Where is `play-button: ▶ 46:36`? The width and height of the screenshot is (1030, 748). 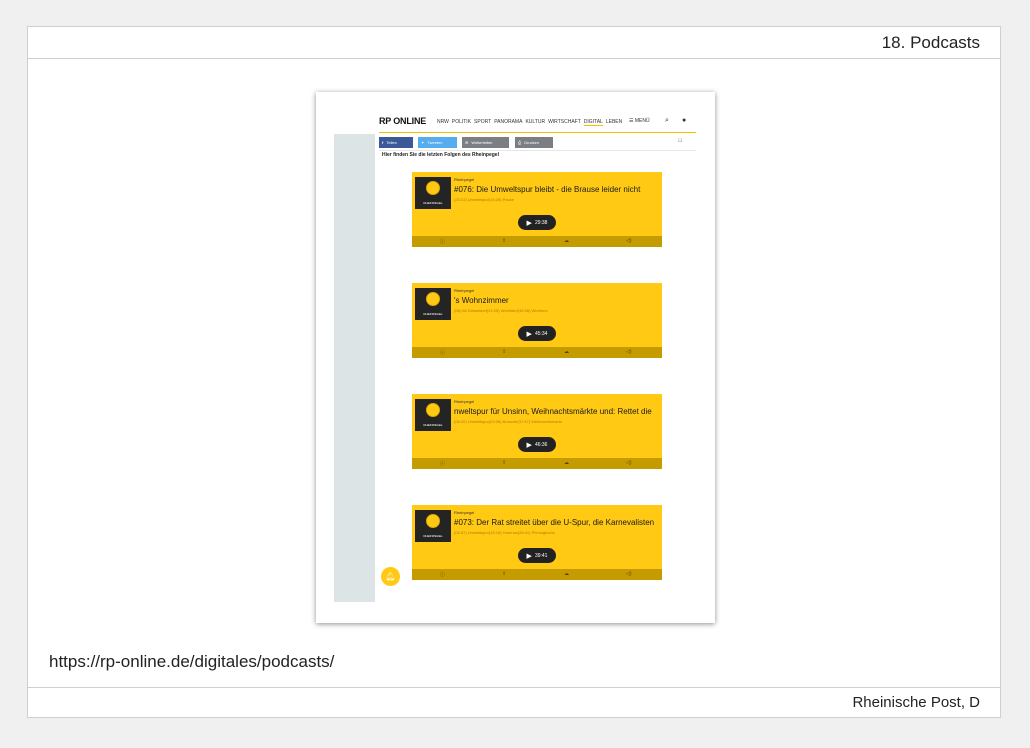 play-button: ▶ 46:36 is located at coordinates (537, 444).